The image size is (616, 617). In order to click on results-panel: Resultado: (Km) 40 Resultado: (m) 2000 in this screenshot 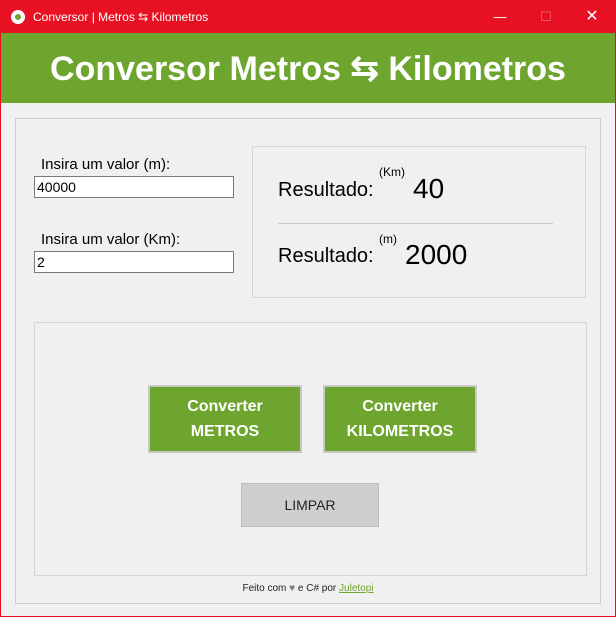, I will do `click(419, 222)`.